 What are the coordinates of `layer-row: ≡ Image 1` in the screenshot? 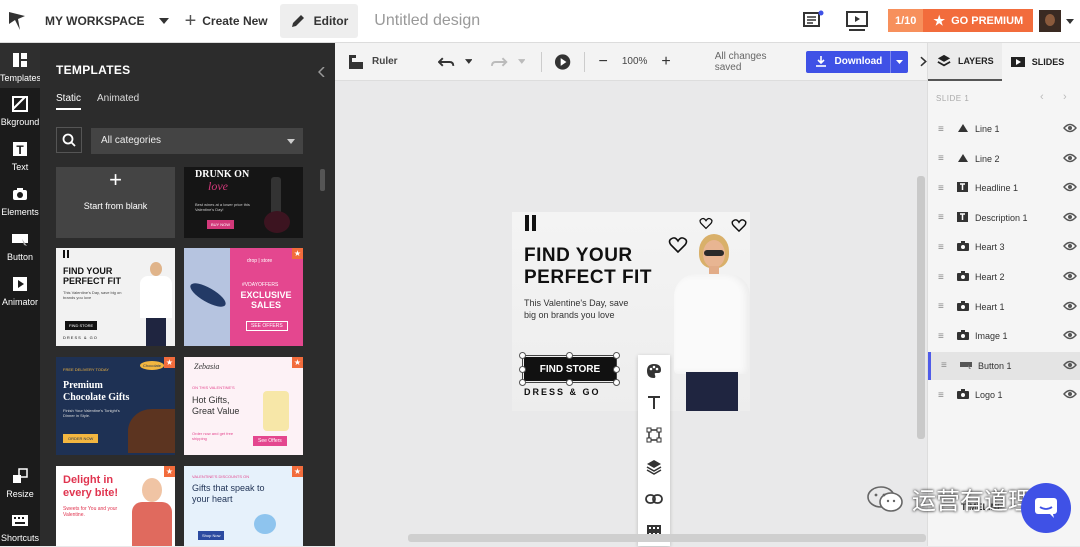 It's located at (1004, 336).